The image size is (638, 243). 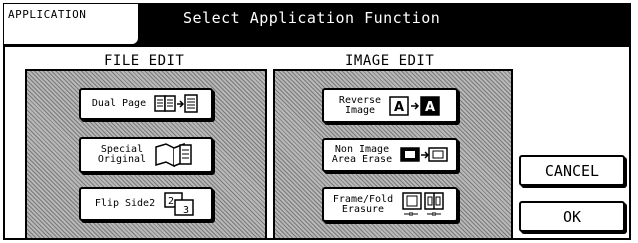 I want to click on open-book-icon, so click(x=173, y=155).